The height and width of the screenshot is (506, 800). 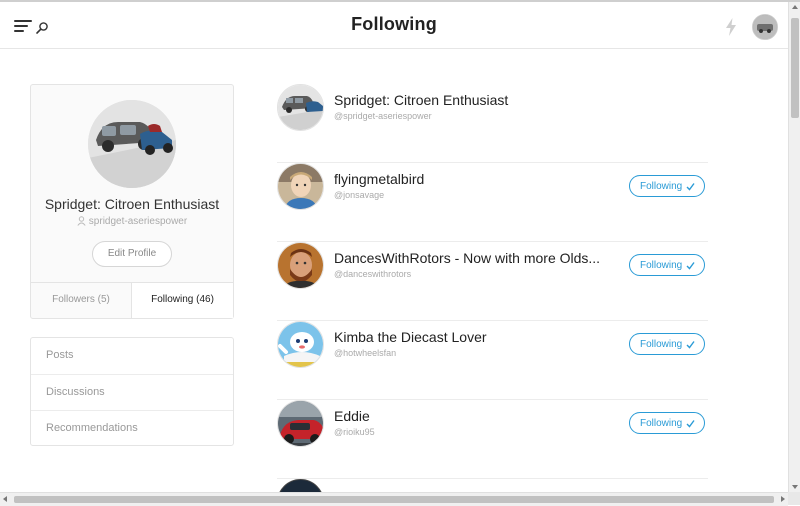 I want to click on side-nav: Posts Discussions Recommendations, so click(x=132, y=391).